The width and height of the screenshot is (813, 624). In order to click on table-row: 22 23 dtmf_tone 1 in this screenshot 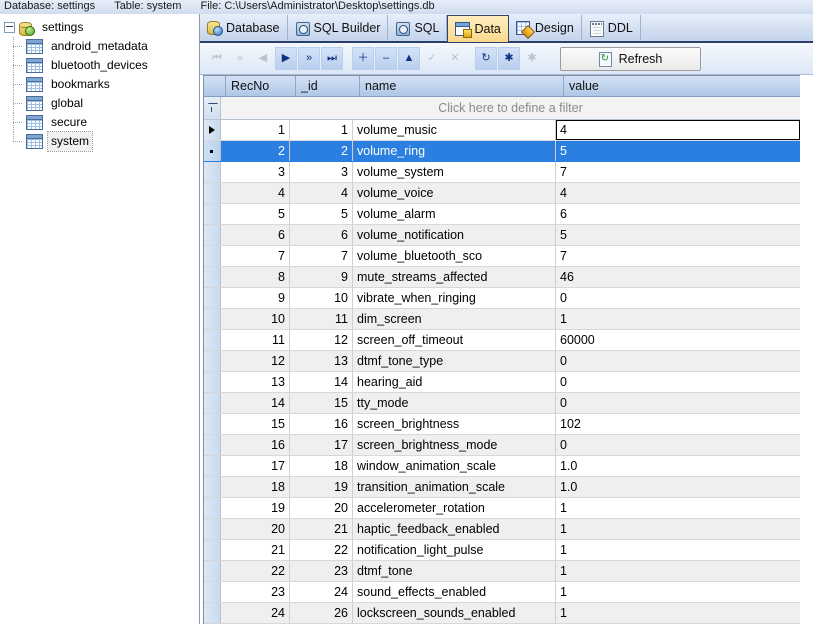, I will do `click(502, 571)`.